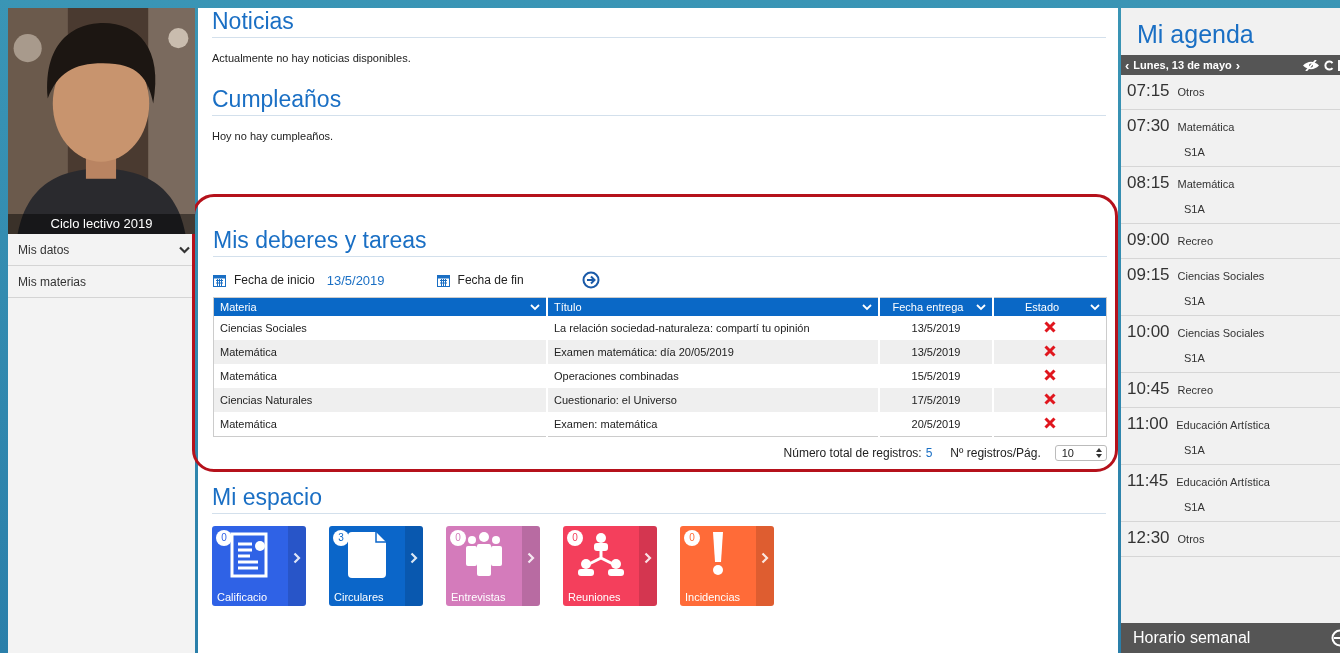 The width and height of the screenshot is (1340, 653). What do you see at coordinates (250, 555) in the screenshot?
I see `certificate-icon` at bounding box center [250, 555].